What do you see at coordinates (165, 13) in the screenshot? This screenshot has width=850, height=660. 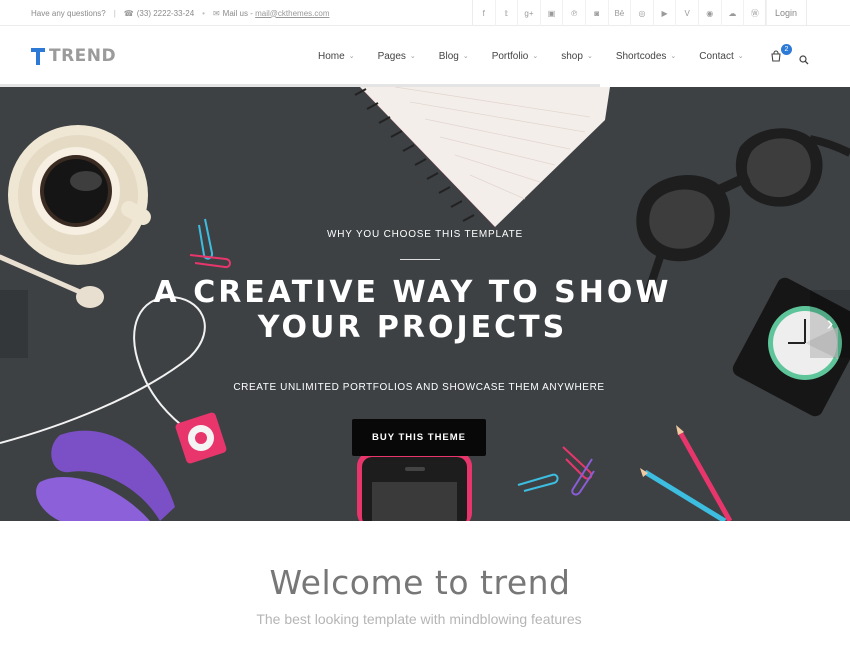 I see `phone-number: (33) 2222-33-24` at bounding box center [165, 13].